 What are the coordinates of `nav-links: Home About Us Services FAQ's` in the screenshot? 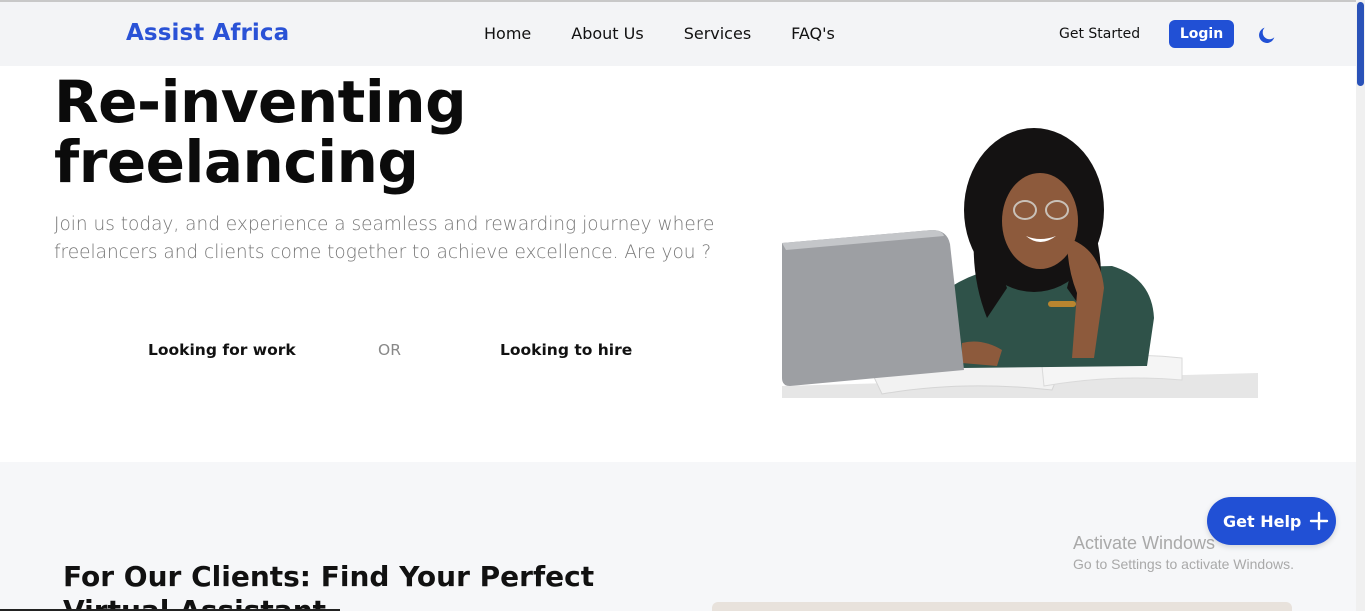 It's located at (679, 33).